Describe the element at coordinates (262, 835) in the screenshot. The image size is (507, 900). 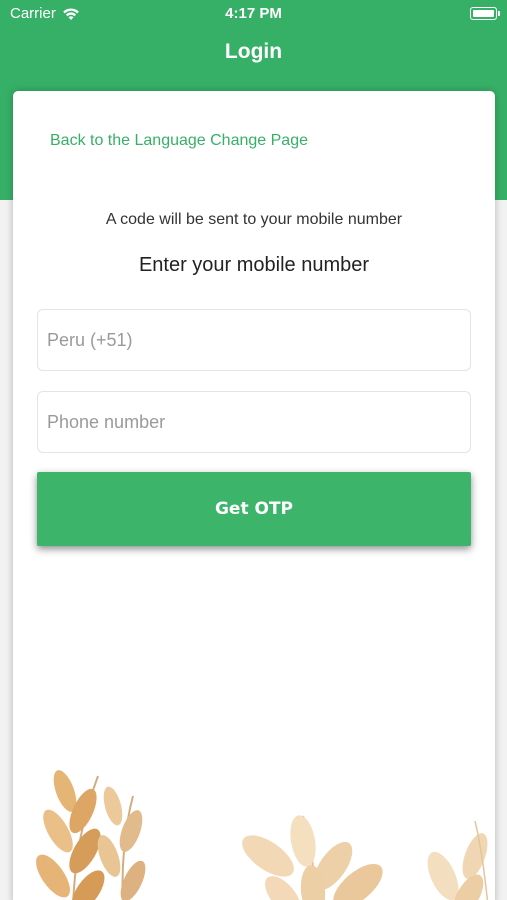
I see `wheat-illustration` at that location.